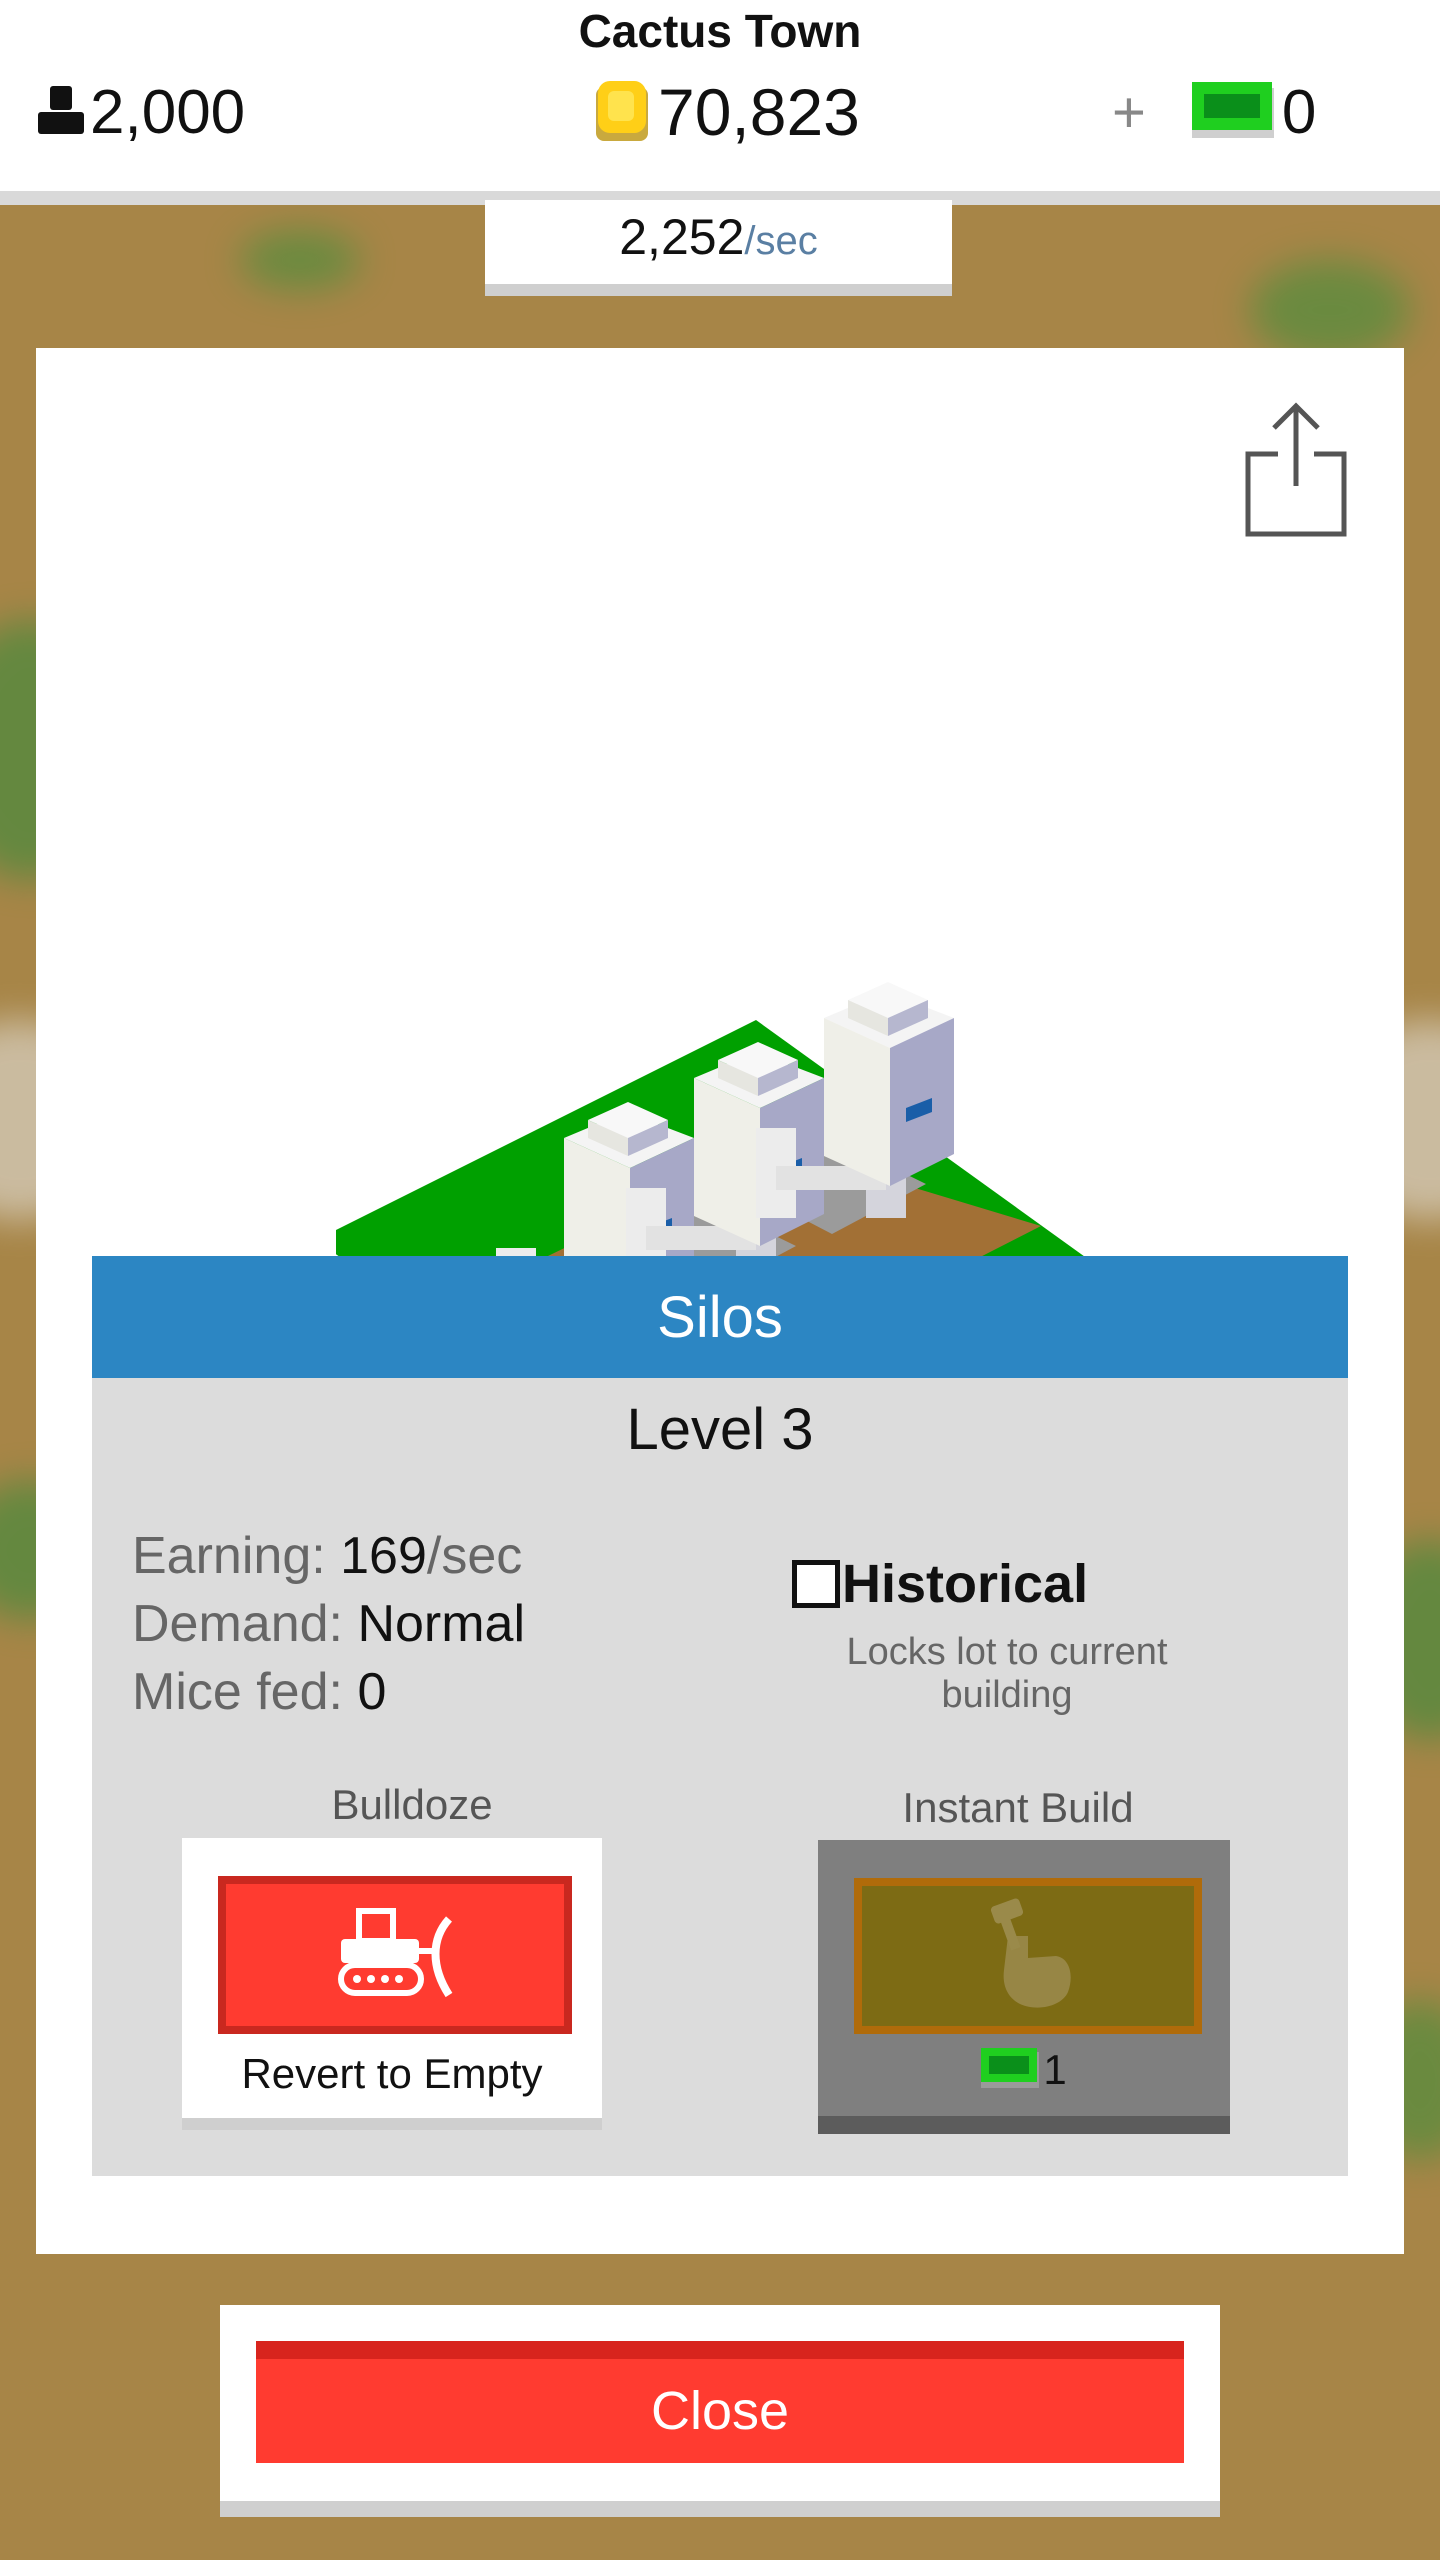 The image size is (1440, 2560). What do you see at coordinates (1296, 472) in the screenshot?
I see `share-icon` at bounding box center [1296, 472].